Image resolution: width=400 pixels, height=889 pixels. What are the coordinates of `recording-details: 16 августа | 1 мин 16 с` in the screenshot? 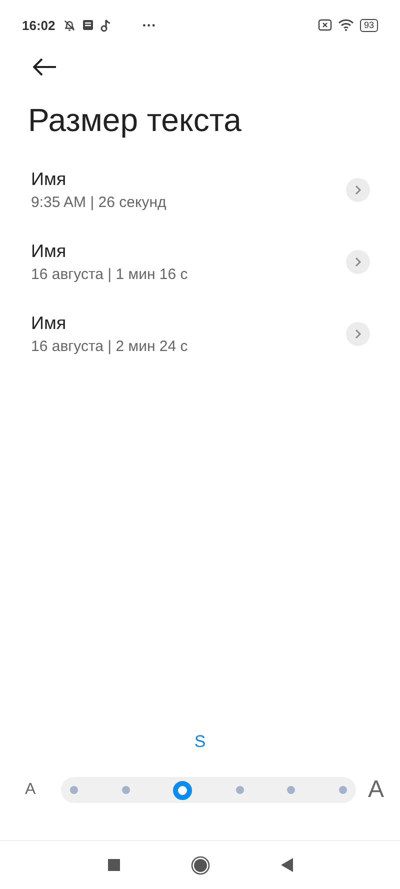 It's located at (110, 274).